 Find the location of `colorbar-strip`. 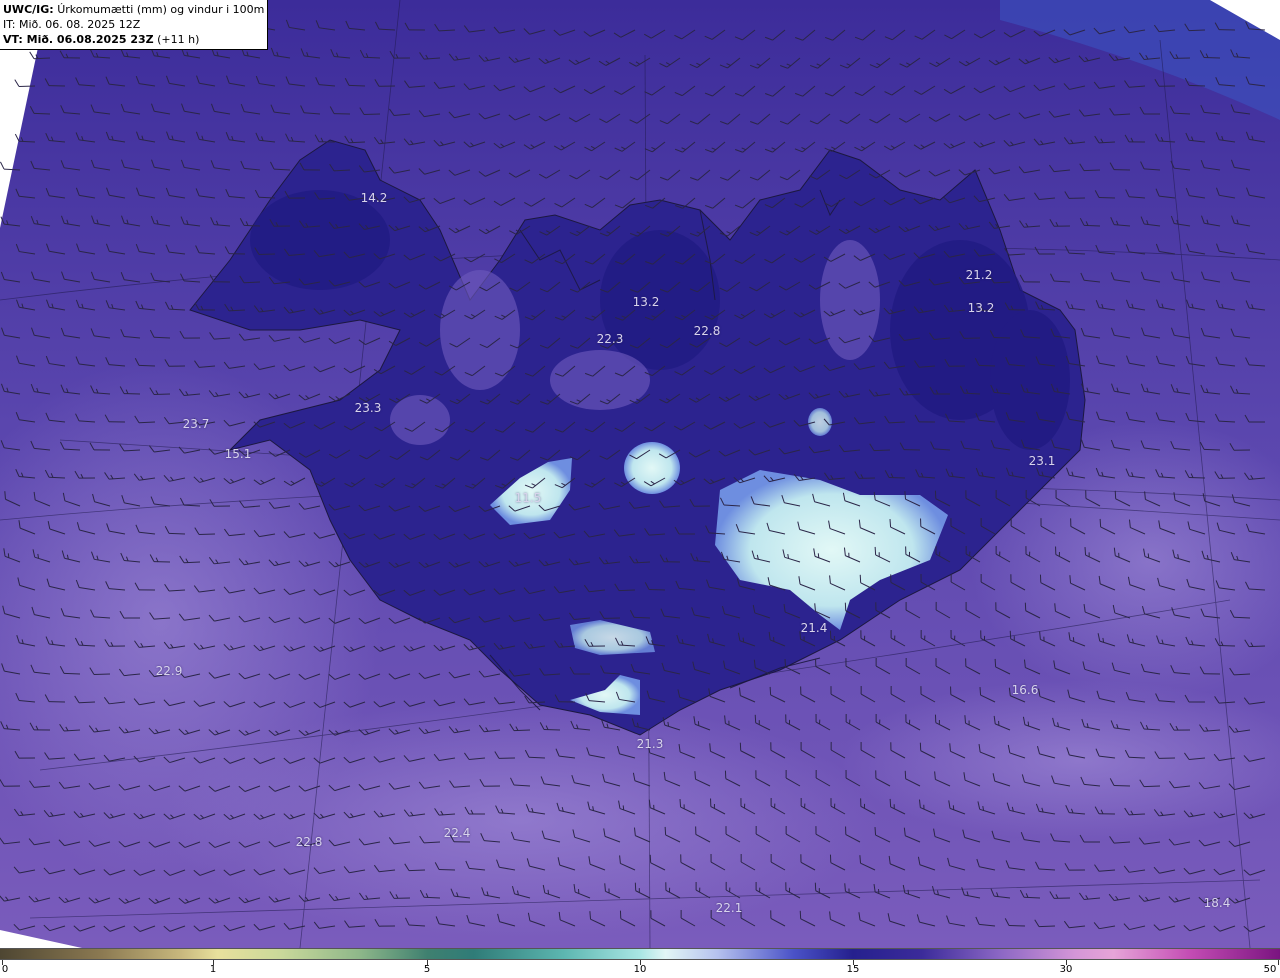

colorbar-strip is located at coordinates (640, 954).